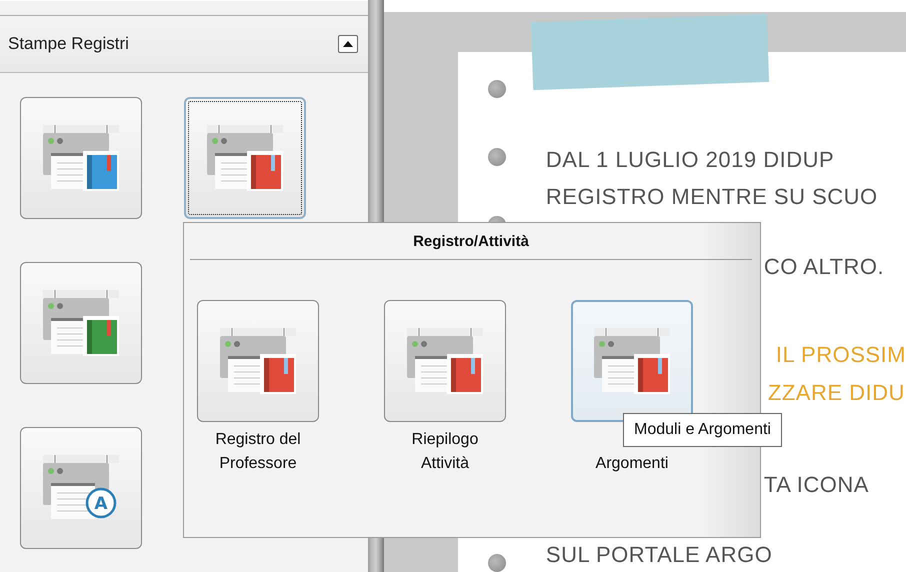  What do you see at coordinates (258, 452) in the screenshot?
I see `button-label: Registro del Professore` at bounding box center [258, 452].